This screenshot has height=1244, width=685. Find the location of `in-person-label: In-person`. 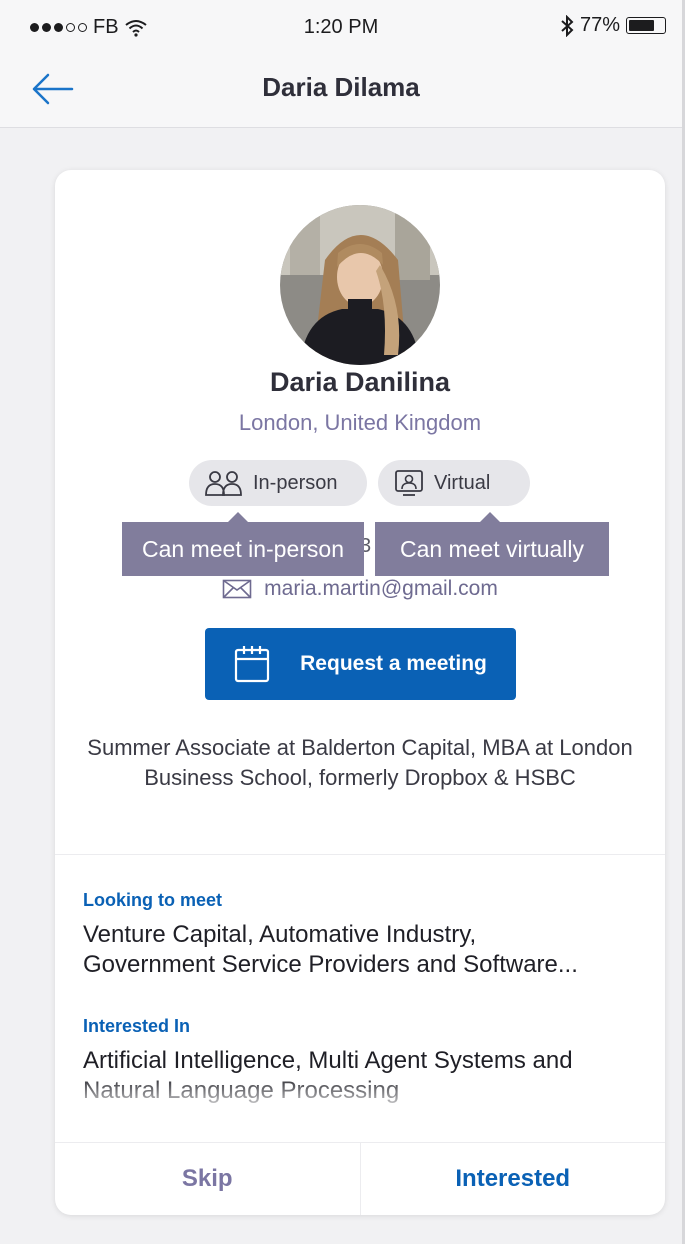

in-person-label: In-person is located at coordinates (295, 482).